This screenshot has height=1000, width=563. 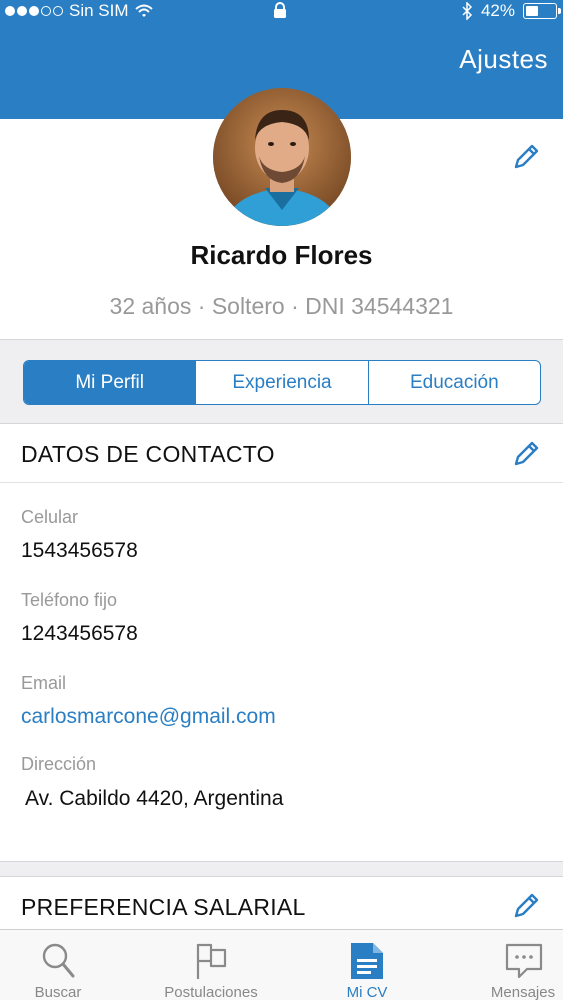 What do you see at coordinates (281, 964) in the screenshot?
I see `bottom-tab-bar: Buscar Postulaciones Mi CV Mensajes` at bounding box center [281, 964].